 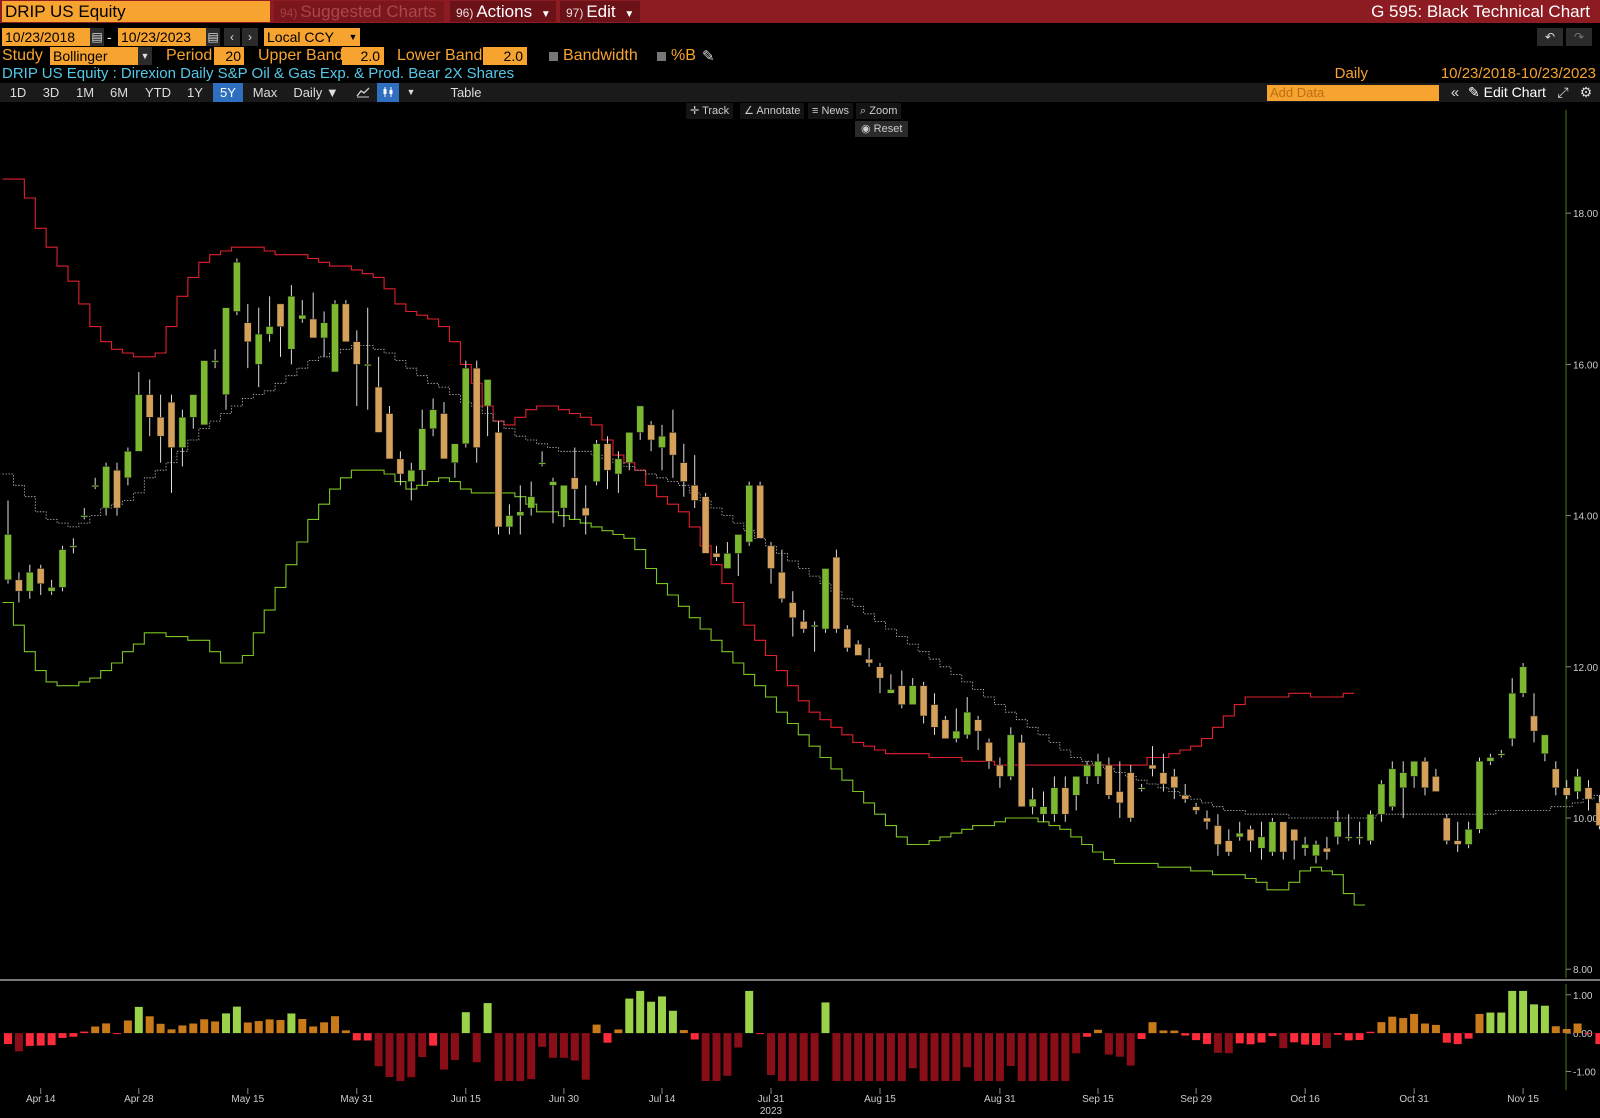 What do you see at coordinates (880, 1099) in the screenshot?
I see `x-tick-label: Aug 15` at bounding box center [880, 1099].